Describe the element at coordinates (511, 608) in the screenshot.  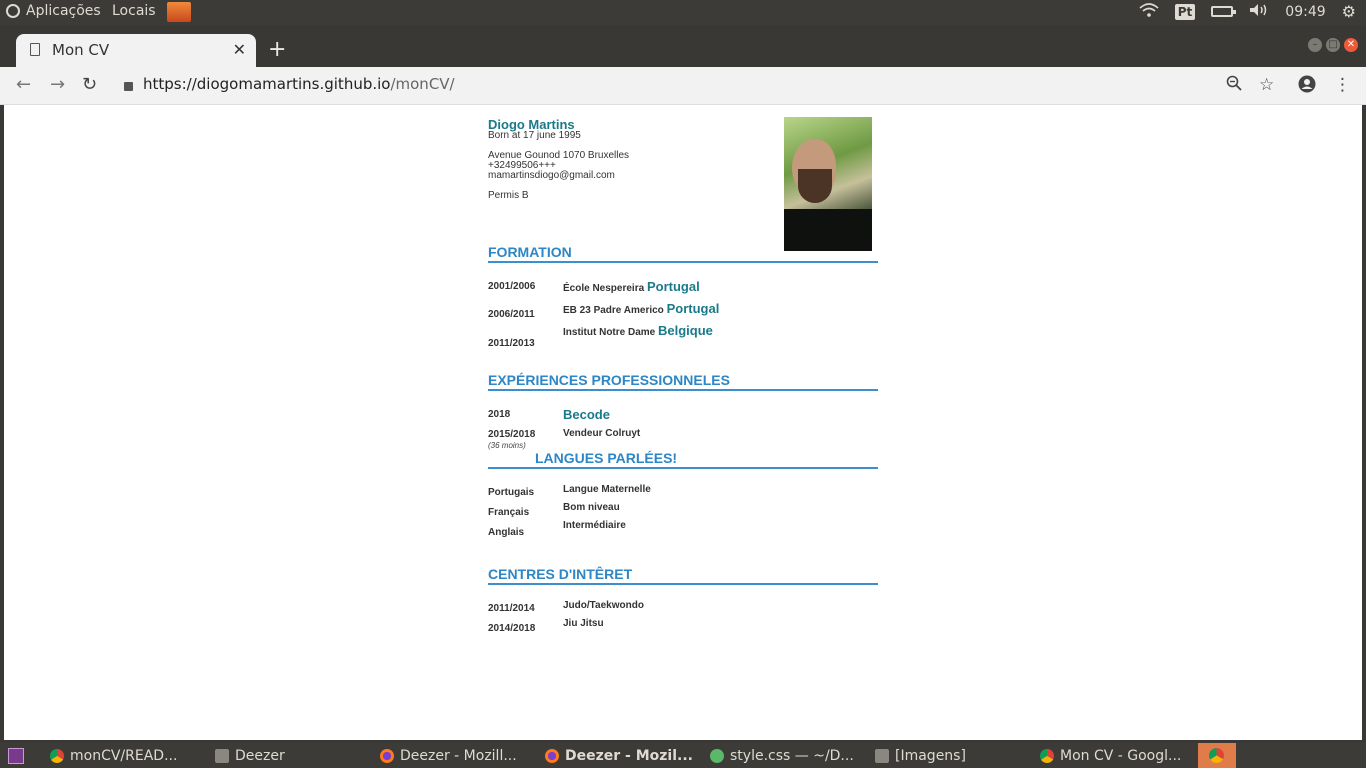
I see `interest-year: 2011/2014` at that location.